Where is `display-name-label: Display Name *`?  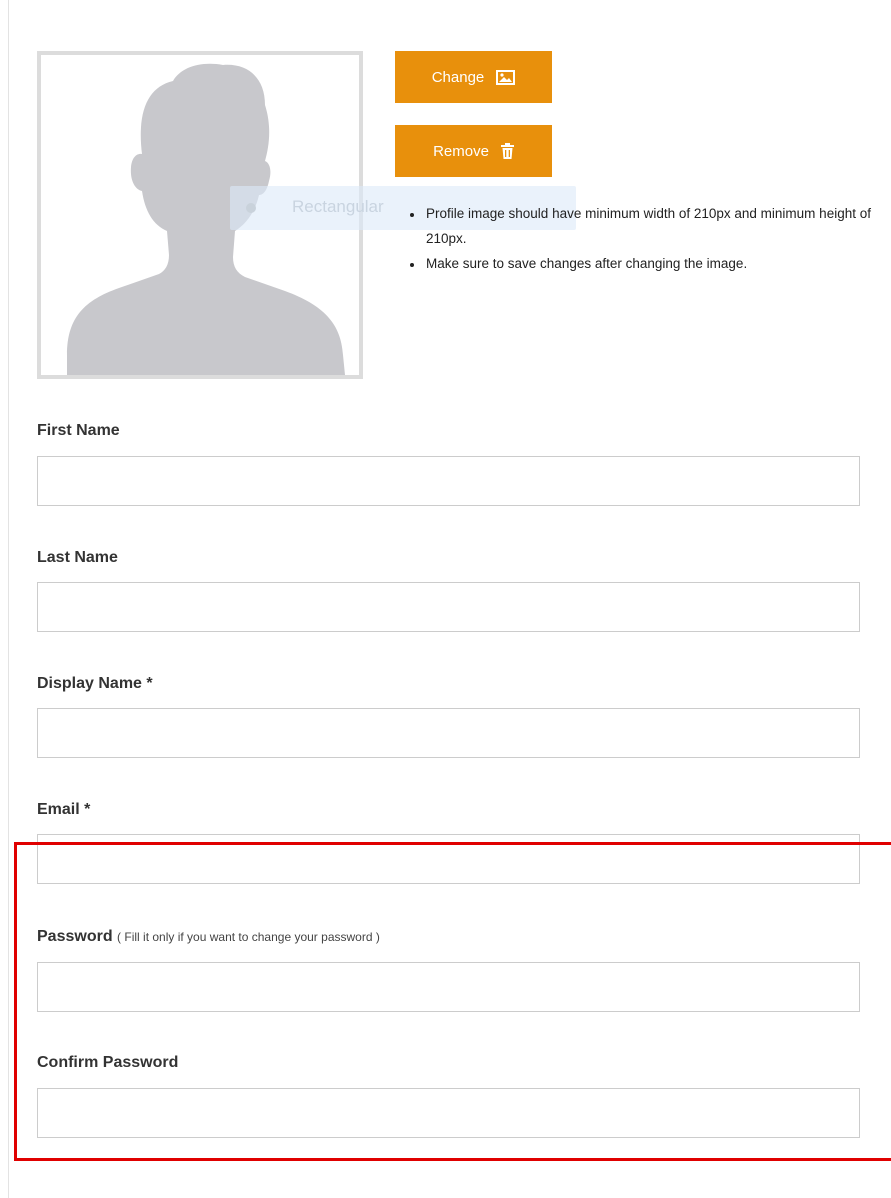 display-name-label: Display Name * is located at coordinates (95, 683).